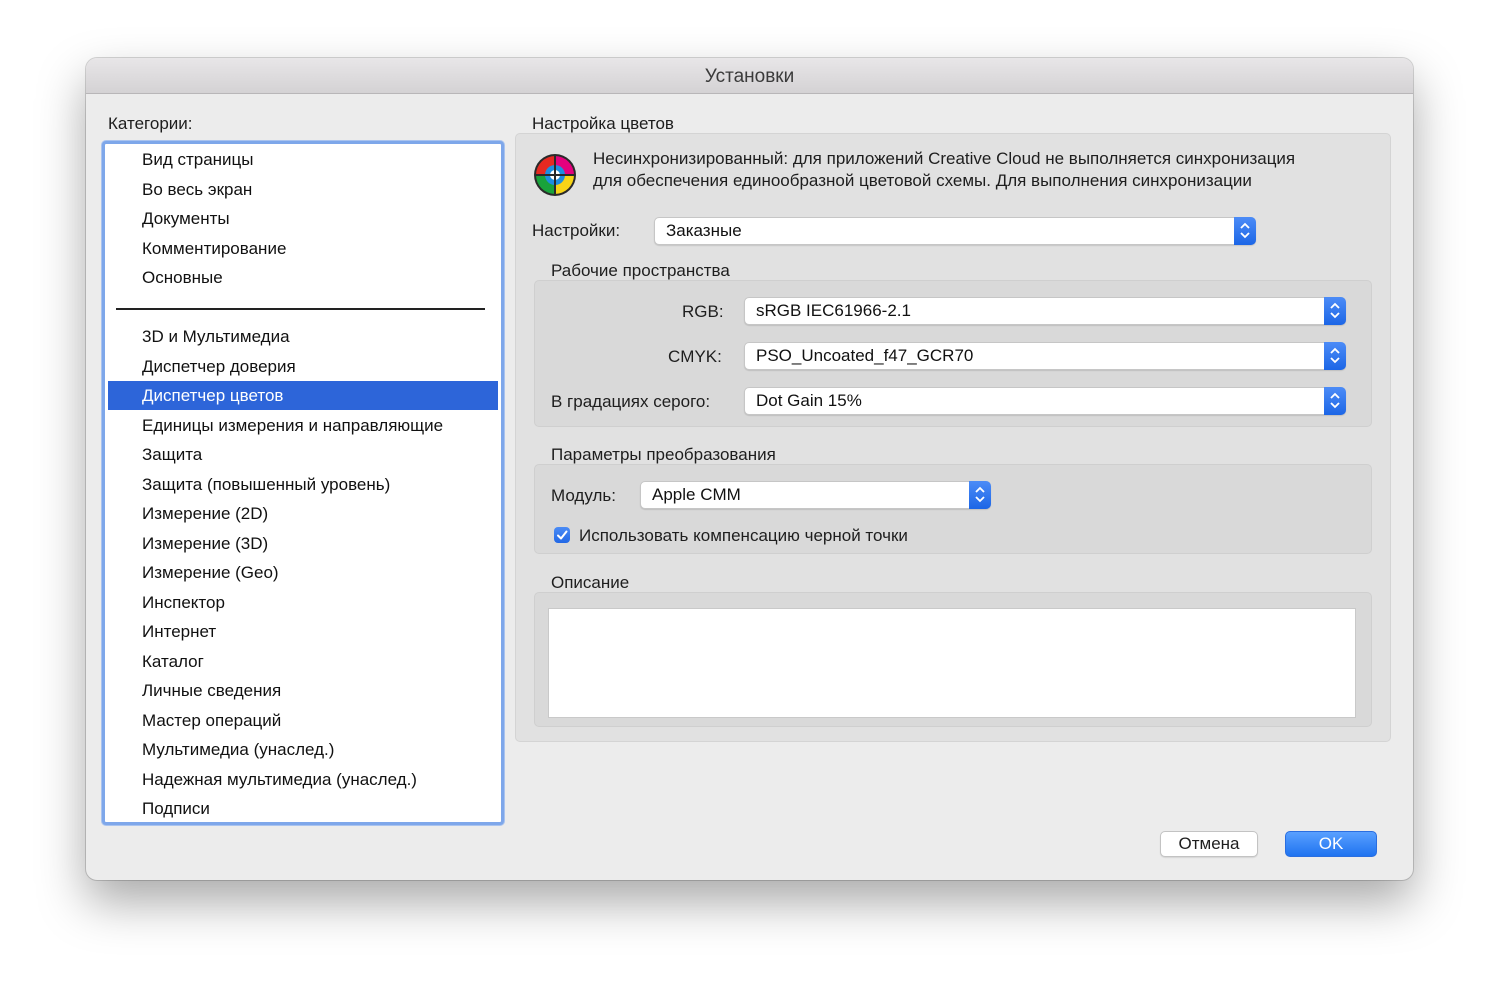  Describe the element at coordinates (955, 231) in the screenshot. I see `settings-select: Заказные` at that location.